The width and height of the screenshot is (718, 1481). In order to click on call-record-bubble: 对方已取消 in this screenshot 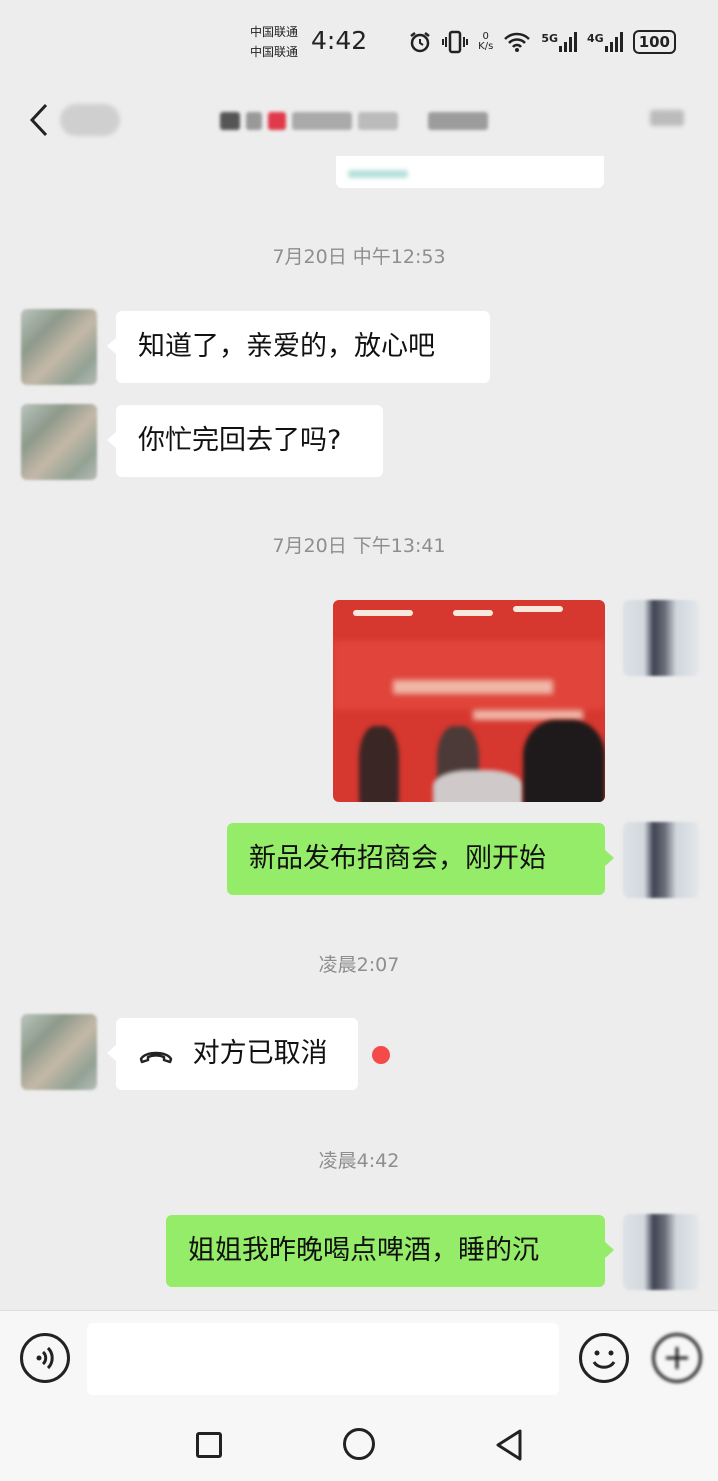, I will do `click(232, 1054)`.